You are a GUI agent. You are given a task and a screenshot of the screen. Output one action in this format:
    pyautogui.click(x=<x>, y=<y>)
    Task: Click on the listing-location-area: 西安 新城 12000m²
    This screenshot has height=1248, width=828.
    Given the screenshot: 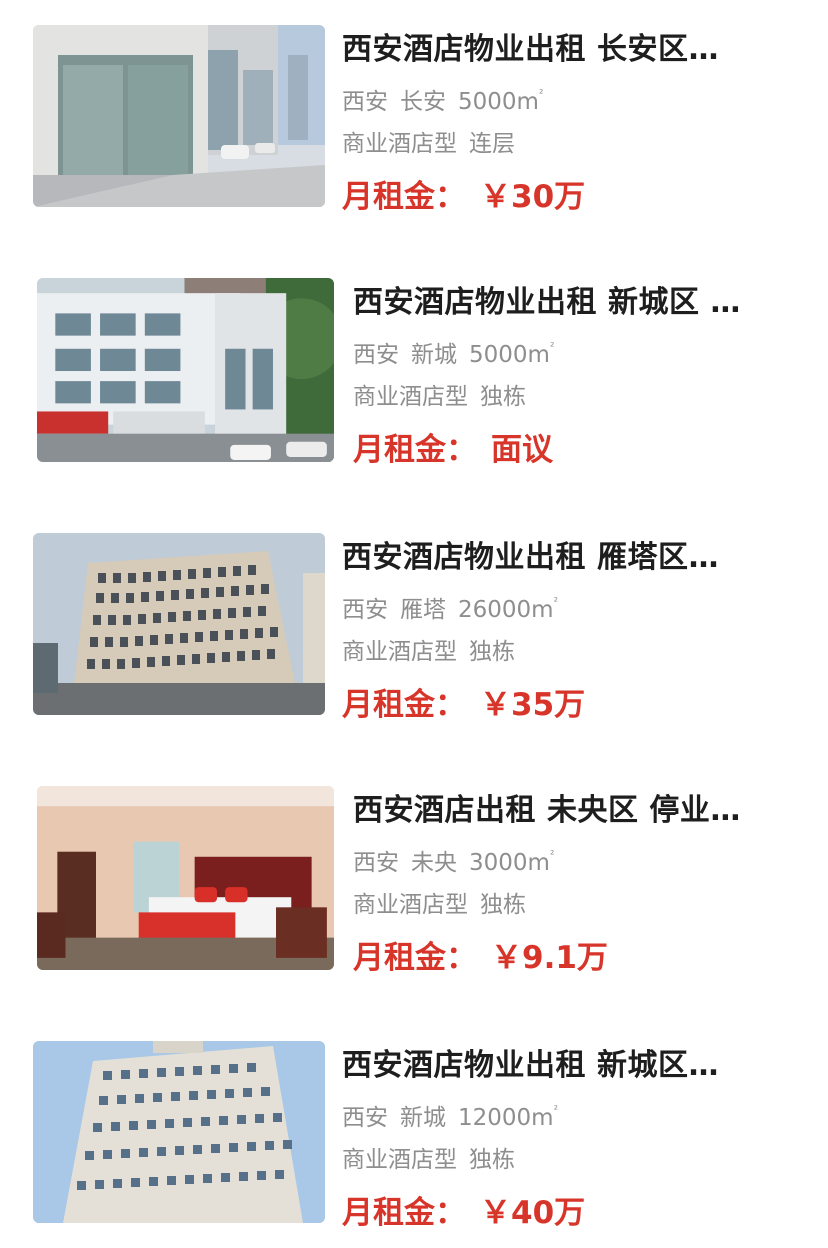 What is the action you would take?
    pyautogui.click(x=450, y=1114)
    